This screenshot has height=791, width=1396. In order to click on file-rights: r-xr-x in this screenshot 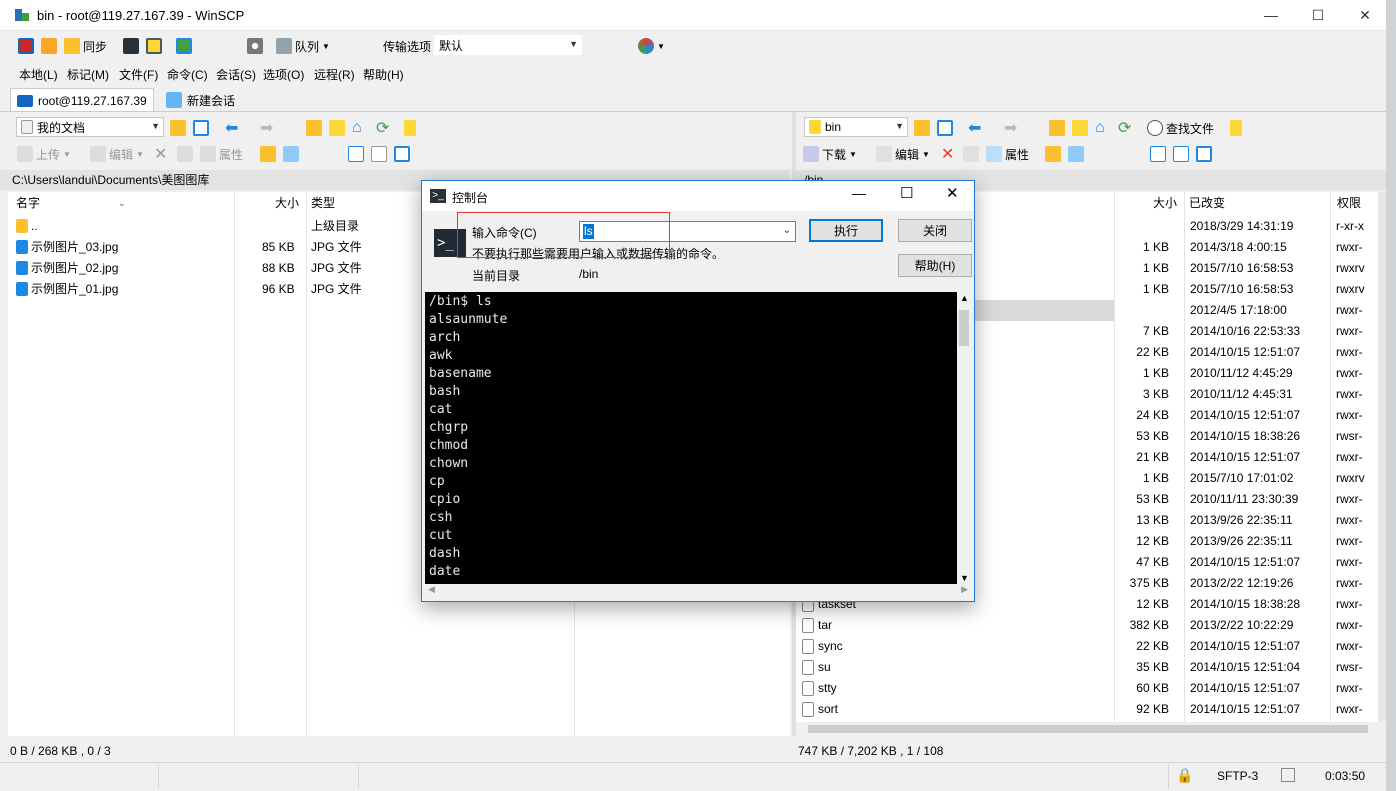, I will do `click(1350, 226)`.